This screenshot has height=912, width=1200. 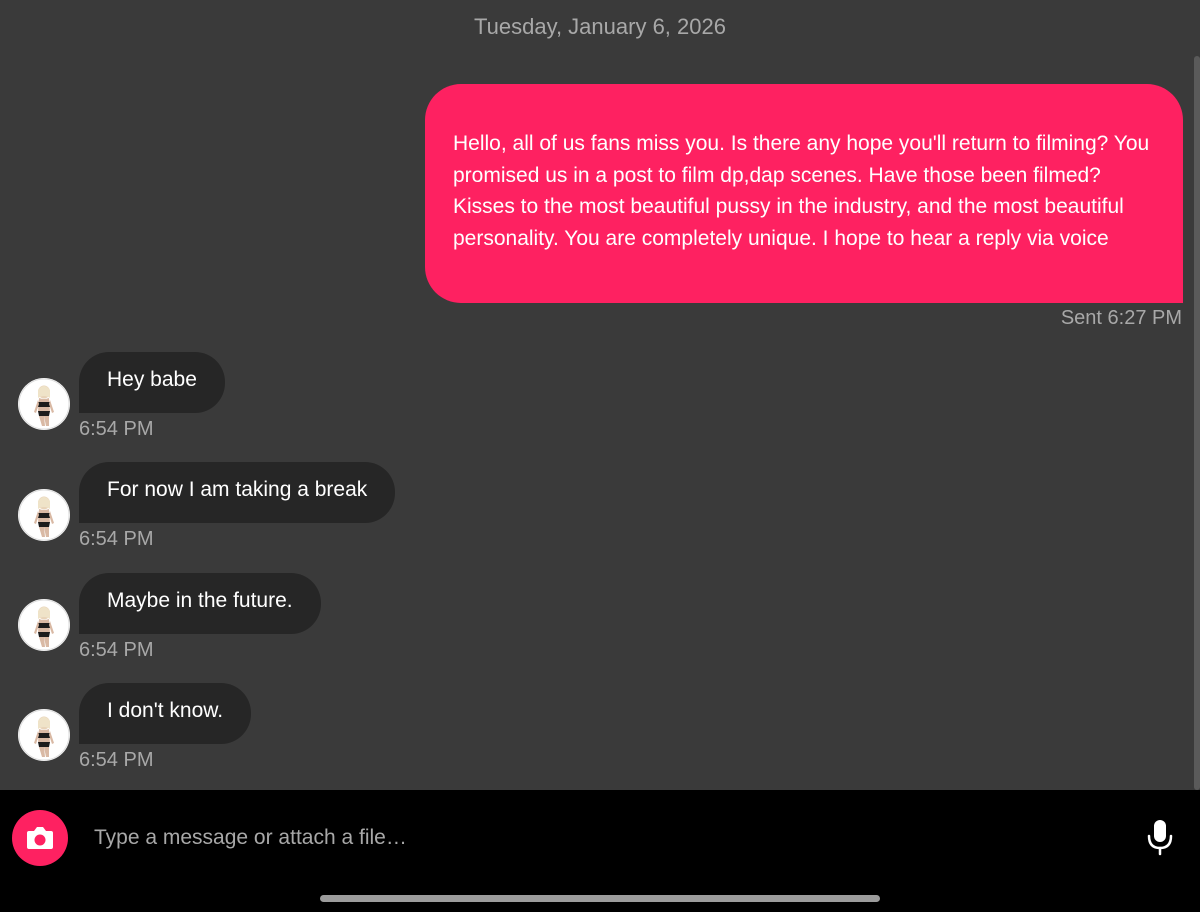 What do you see at coordinates (200, 600) in the screenshot?
I see `received-message-text: Maybe in the future.` at bounding box center [200, 600].